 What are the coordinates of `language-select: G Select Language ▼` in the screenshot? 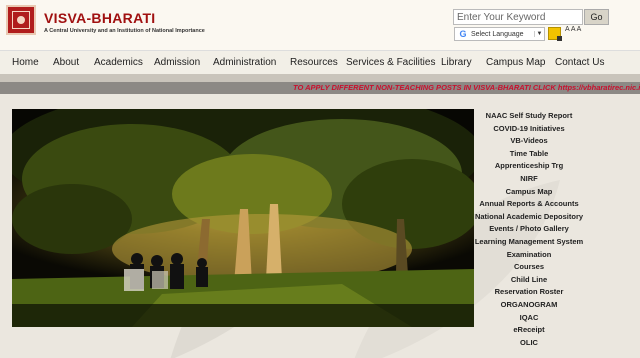 It's located at (499, 34).